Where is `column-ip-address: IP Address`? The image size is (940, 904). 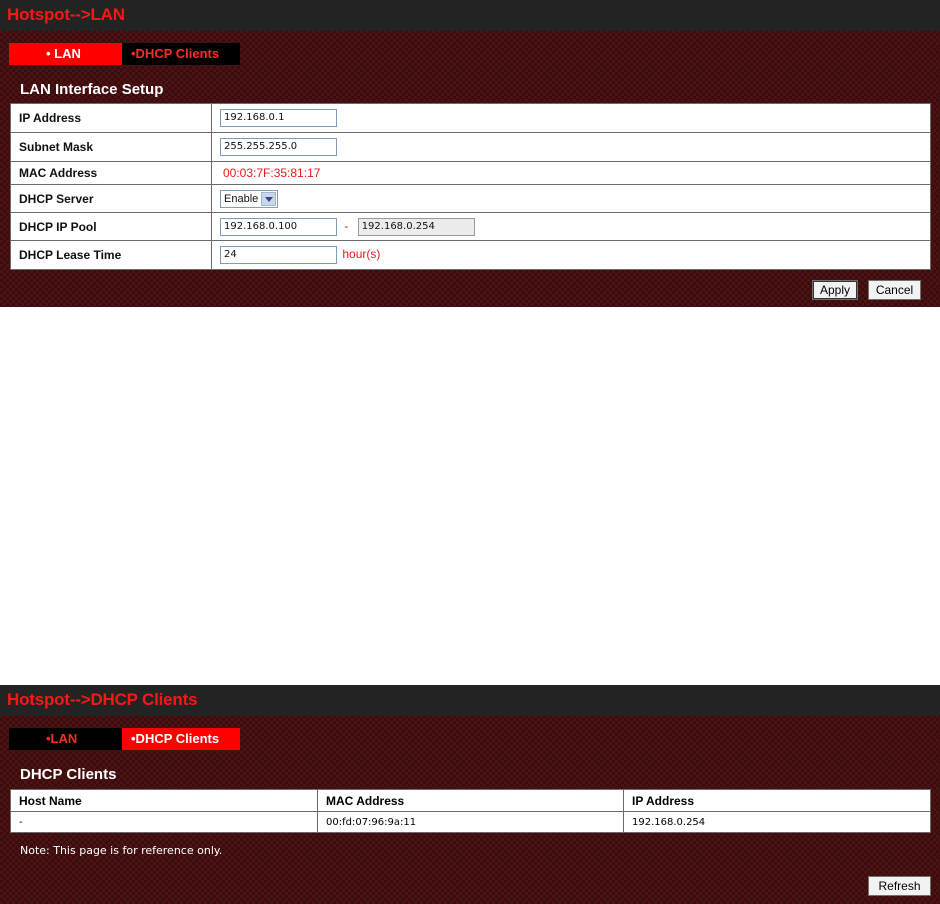
column-ip-address: IP Address is located at coordinates (777, 800).